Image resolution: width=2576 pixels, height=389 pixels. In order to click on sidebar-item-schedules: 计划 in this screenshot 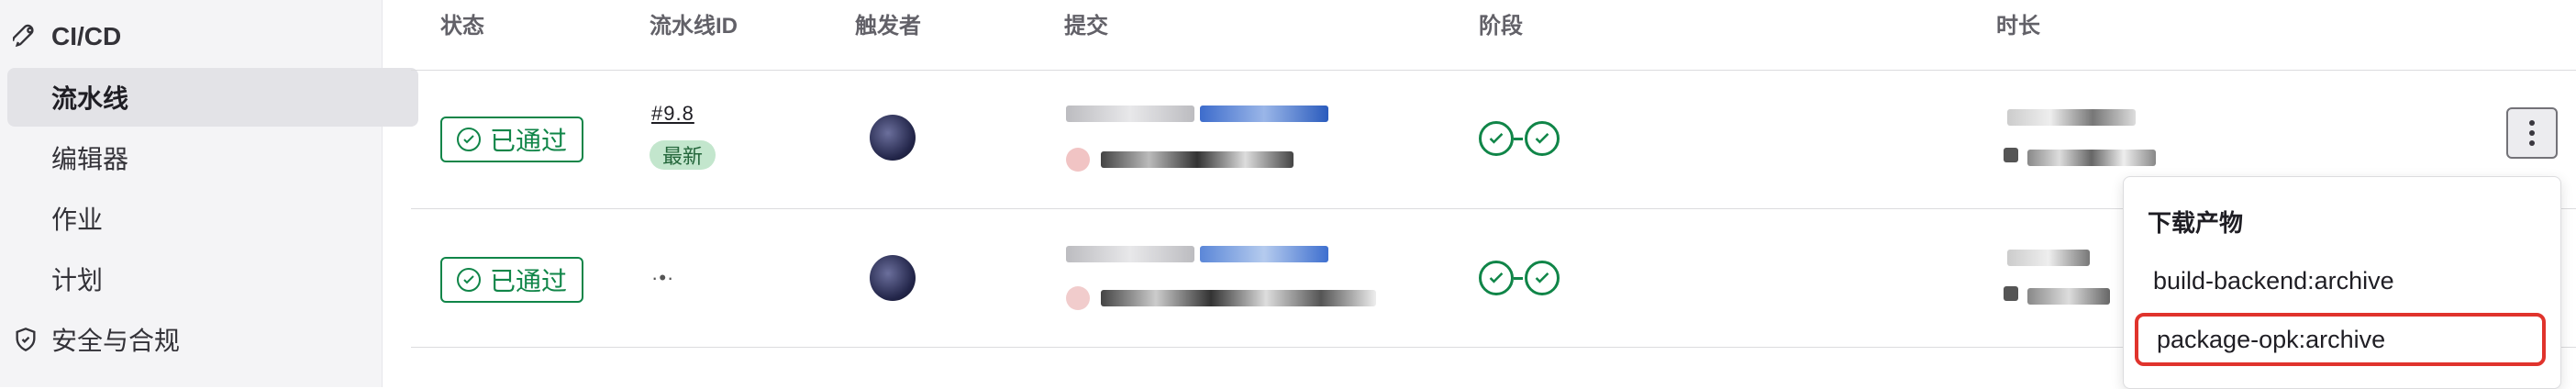, I will do `click(51, 279)`.